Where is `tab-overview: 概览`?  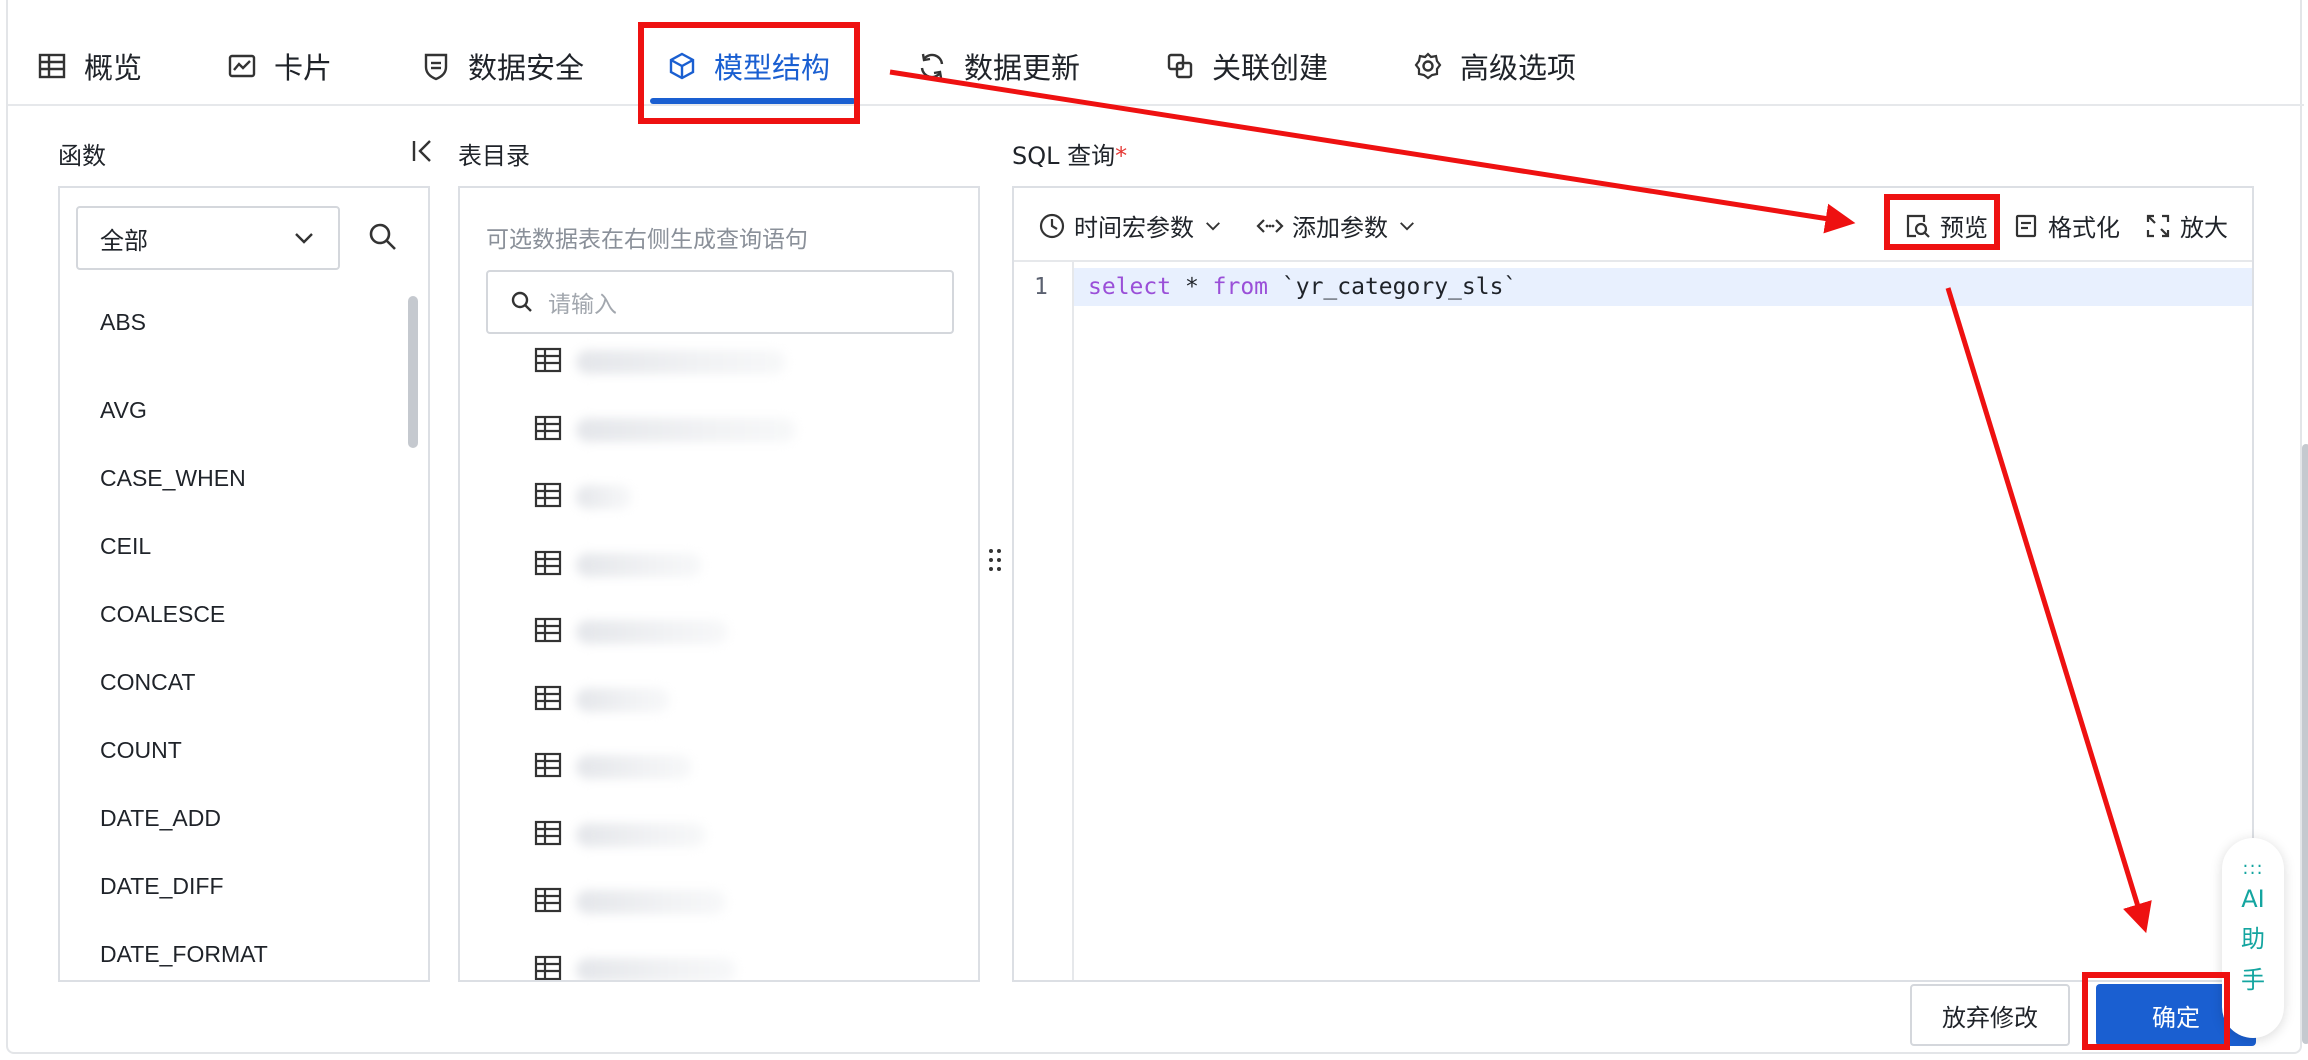 tab-overview: 概览 is located at coordinates (89, 66).